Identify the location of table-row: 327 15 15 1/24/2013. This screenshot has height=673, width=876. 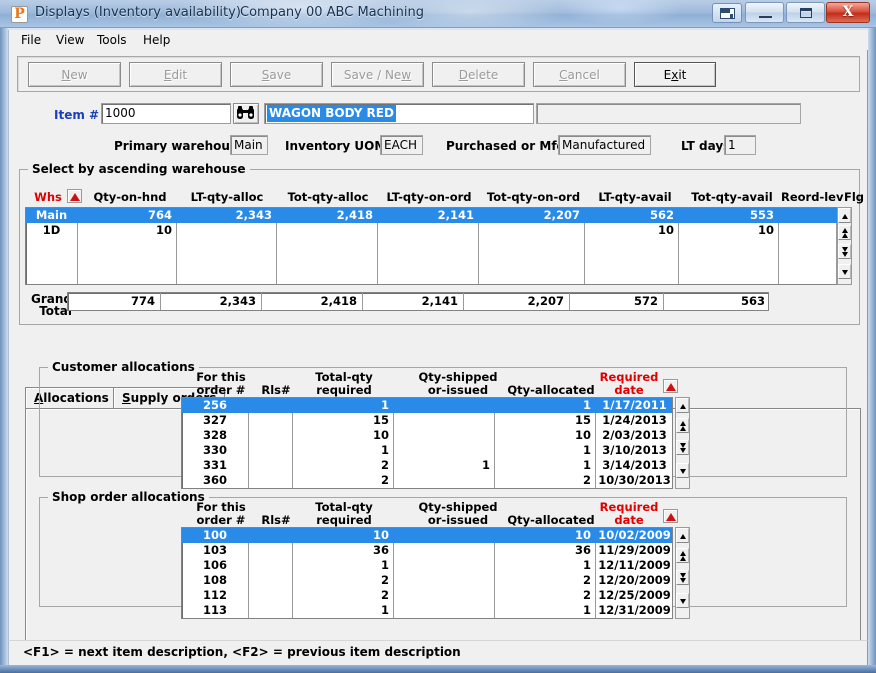
(427, 420).